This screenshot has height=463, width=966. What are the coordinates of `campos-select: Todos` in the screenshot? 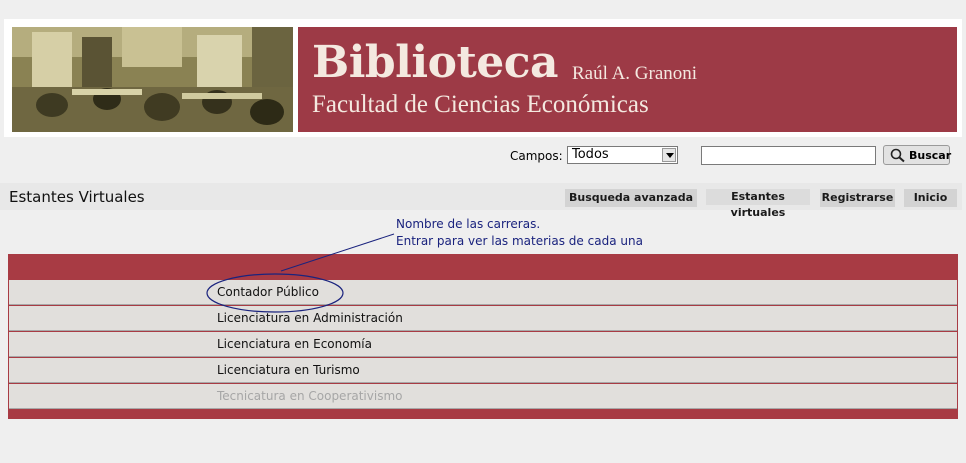 It's located at (622, 155).